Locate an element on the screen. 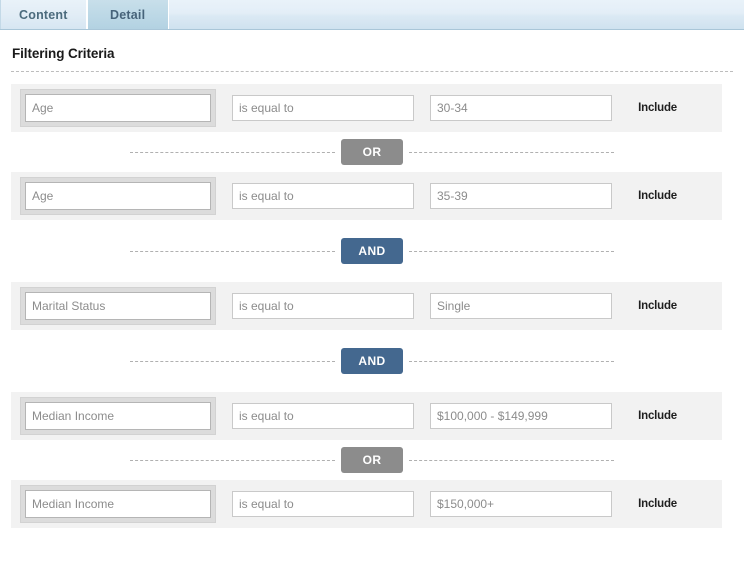 Image resolution: width=744 pixels, height=565 pixels. tab-content: Content is located at coordinates (43, 14).